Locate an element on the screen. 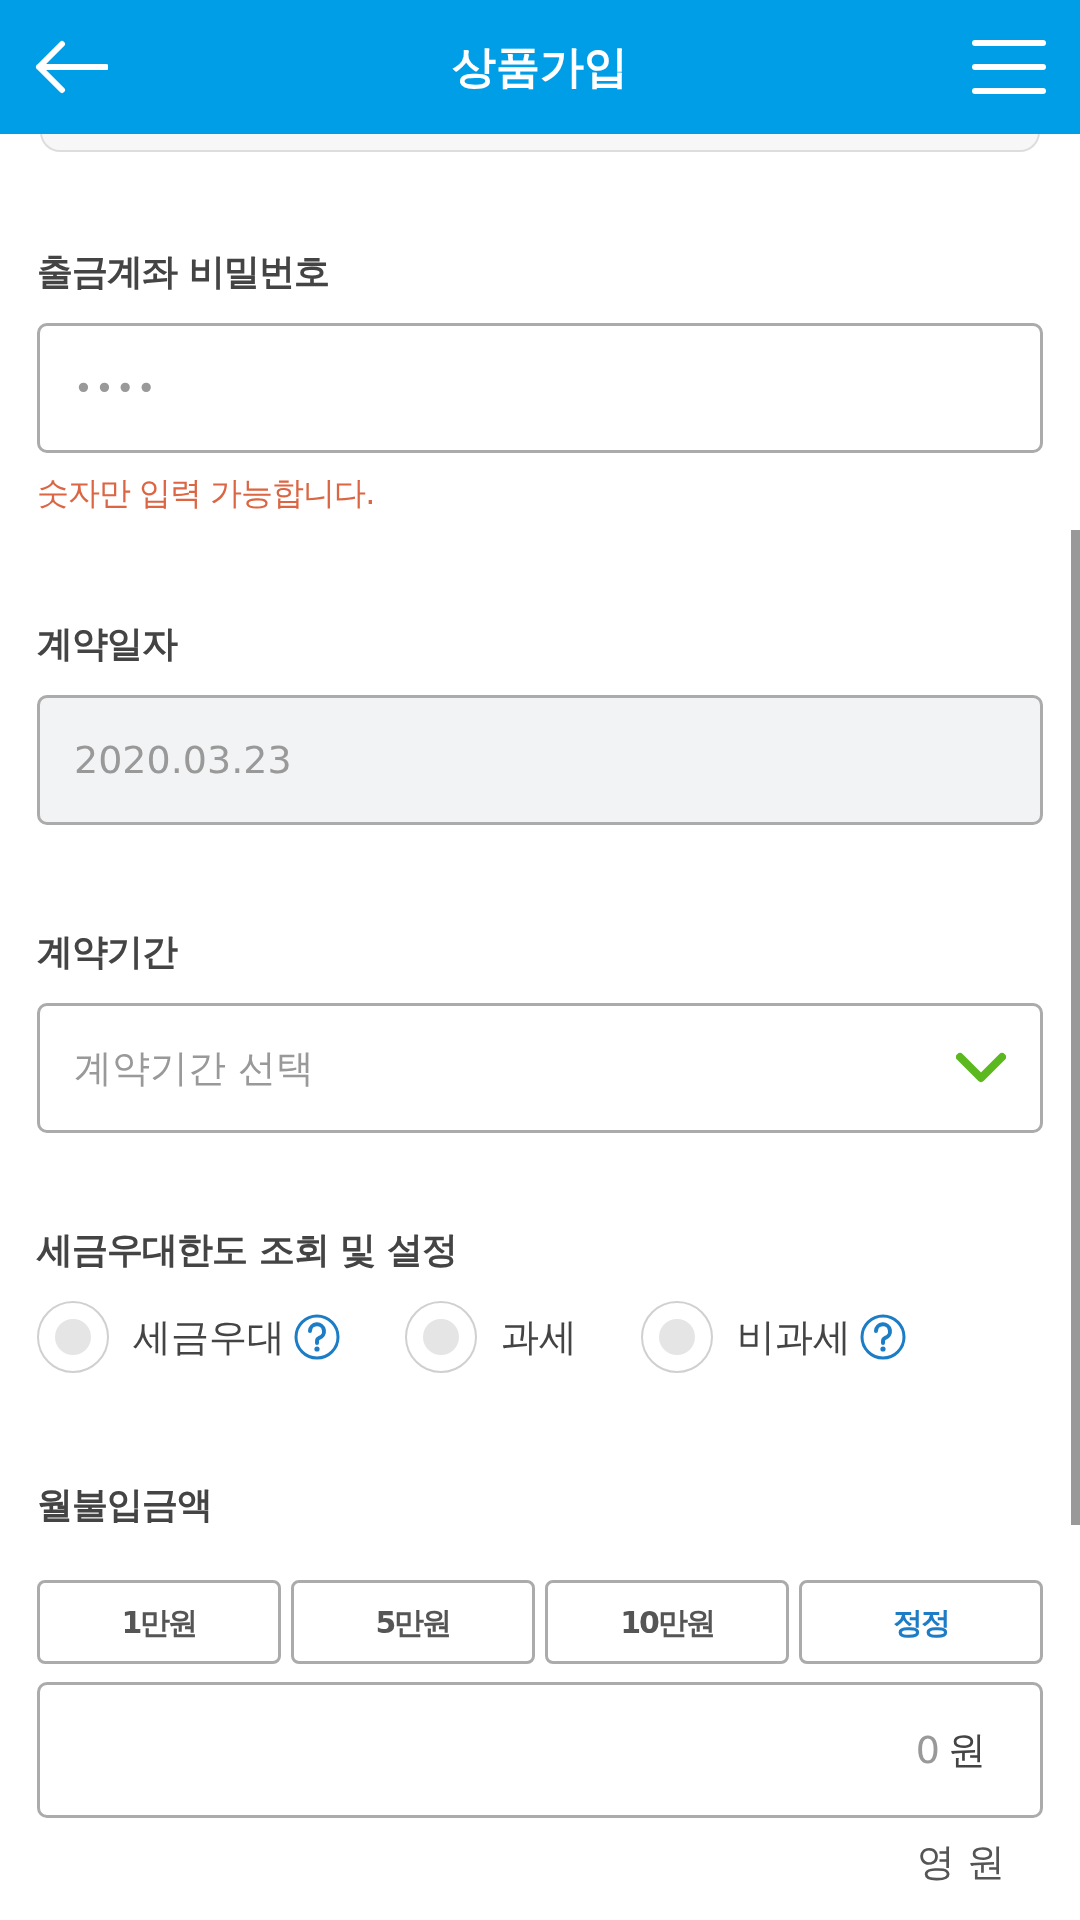 The width and height of the screenshot is (1080, 1920). chevron-down-icon is located at coordinates (981, 1068).